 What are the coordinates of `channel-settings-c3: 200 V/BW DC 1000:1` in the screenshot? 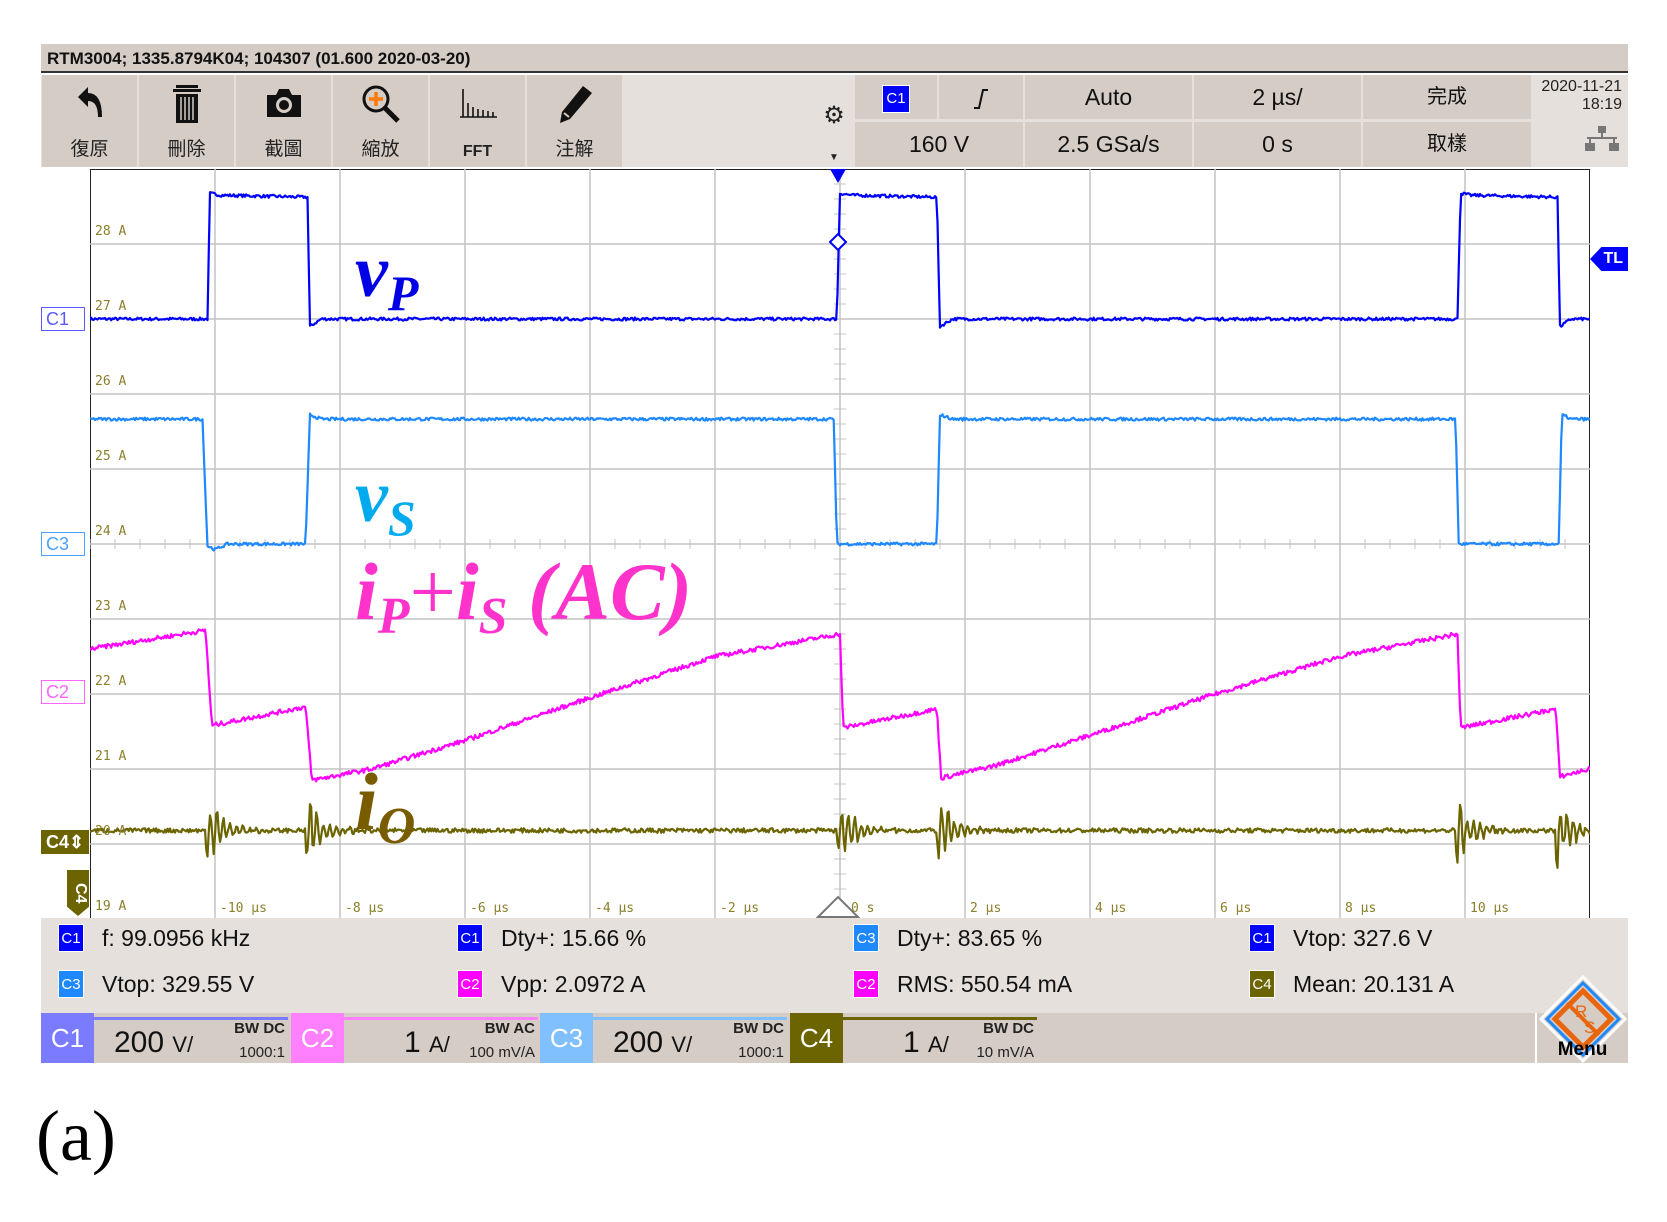 It's located at (690, 1040).